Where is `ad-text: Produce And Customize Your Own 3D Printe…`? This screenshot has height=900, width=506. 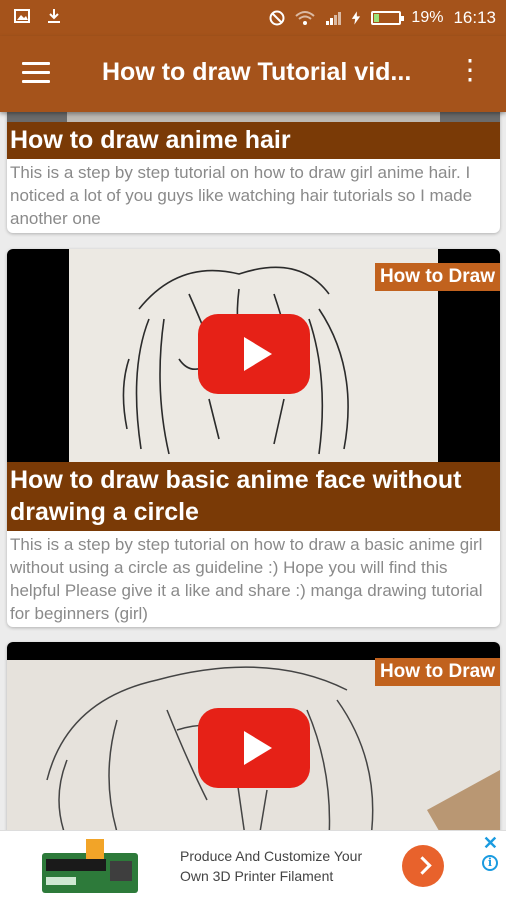 ad-text: Produce And Customize Your Own 3D Printe… is located at coordinates (285, 866).